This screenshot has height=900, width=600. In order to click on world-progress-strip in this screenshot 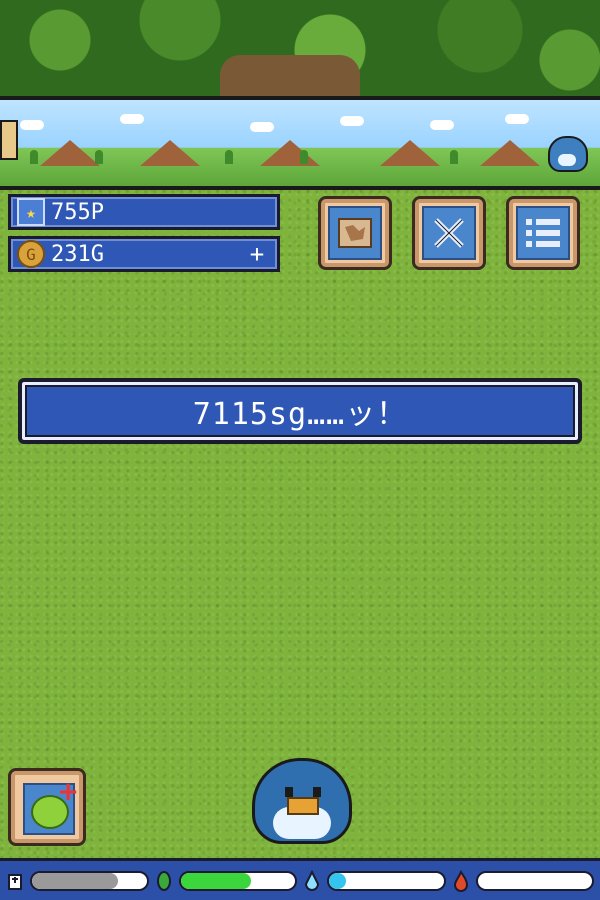, I will do `click(300, 143)`.